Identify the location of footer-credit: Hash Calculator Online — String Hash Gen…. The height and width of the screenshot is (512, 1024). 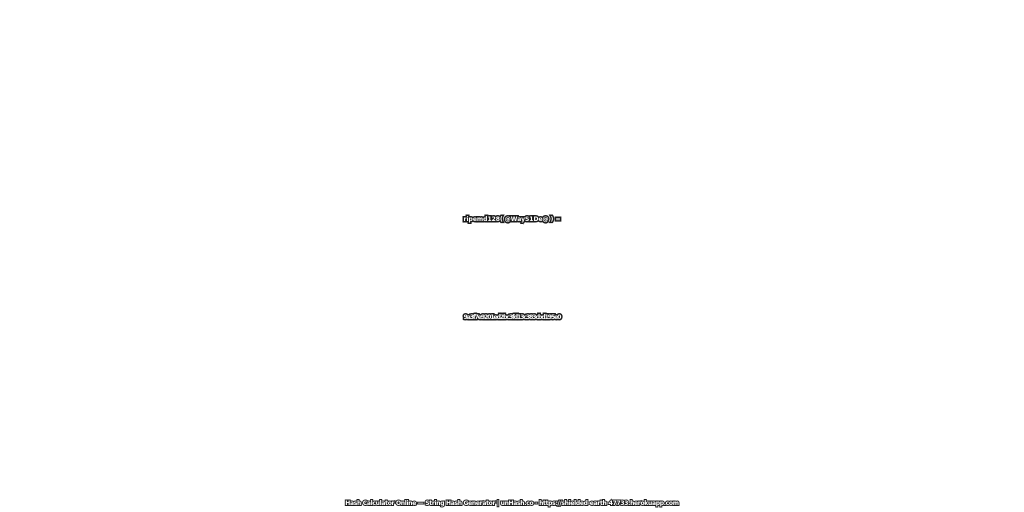
(512, 503).